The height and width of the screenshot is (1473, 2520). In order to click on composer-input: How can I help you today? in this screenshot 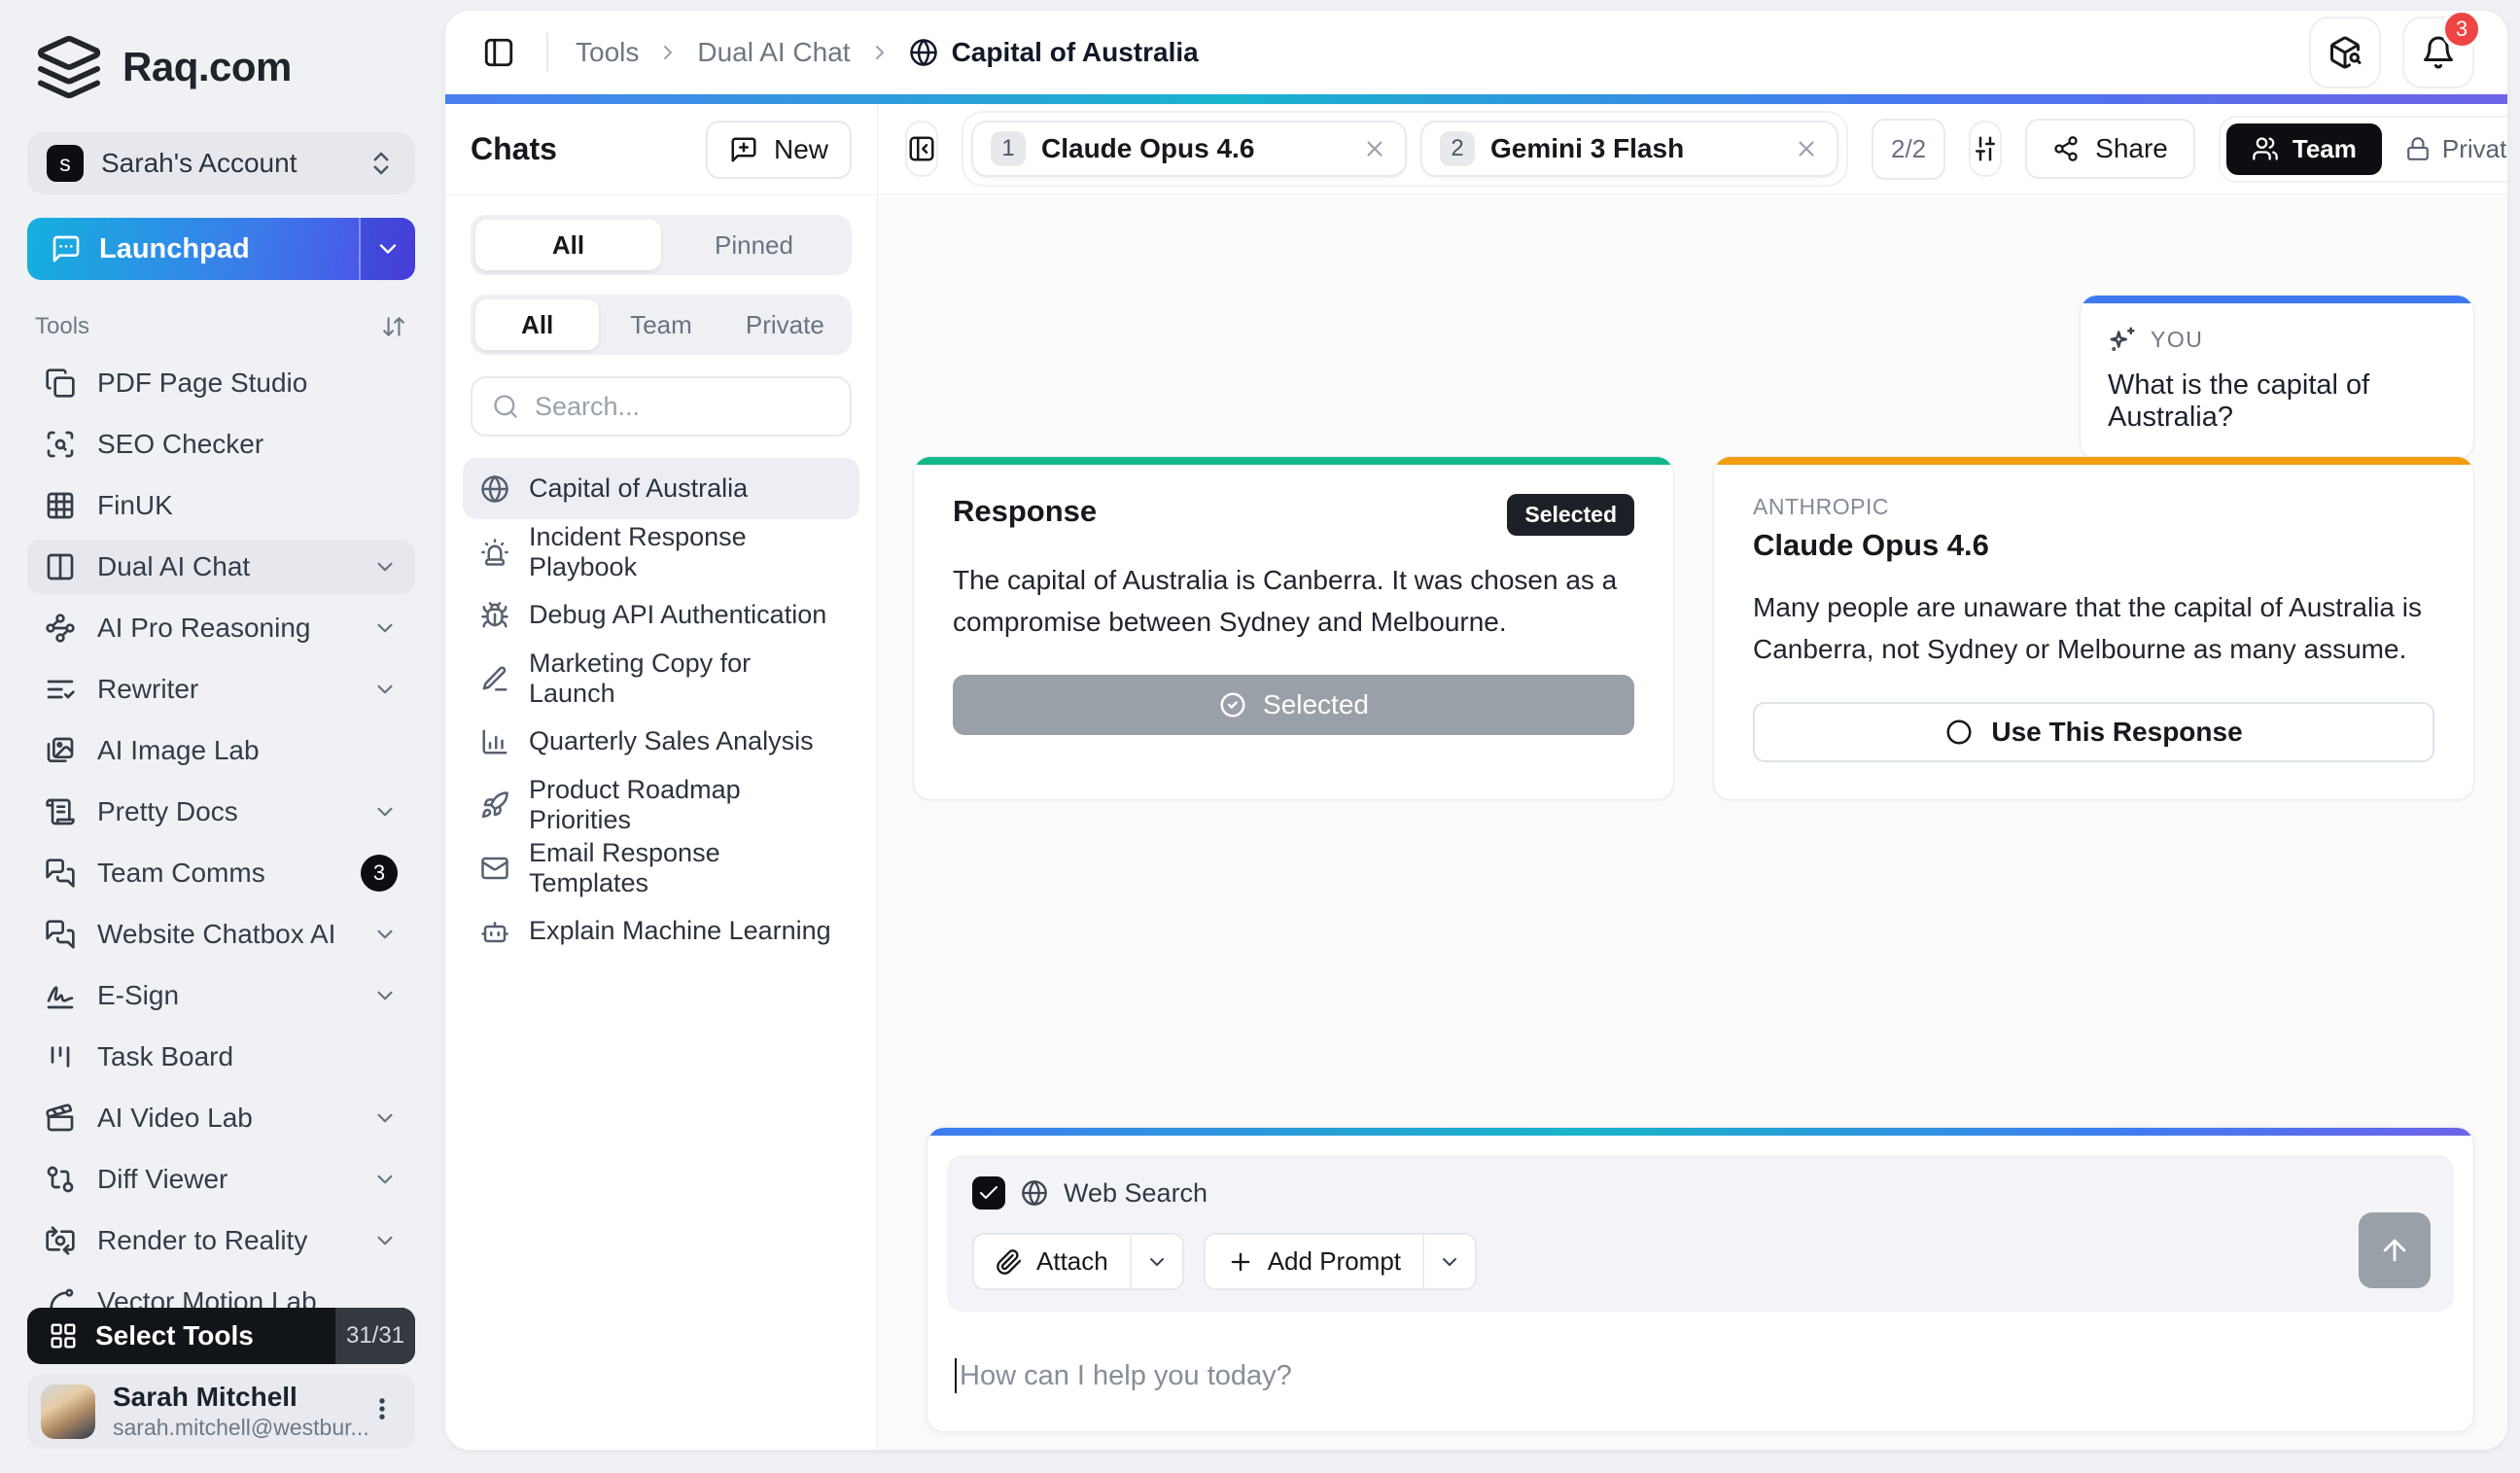, I will do `click(1700, 1375)`.